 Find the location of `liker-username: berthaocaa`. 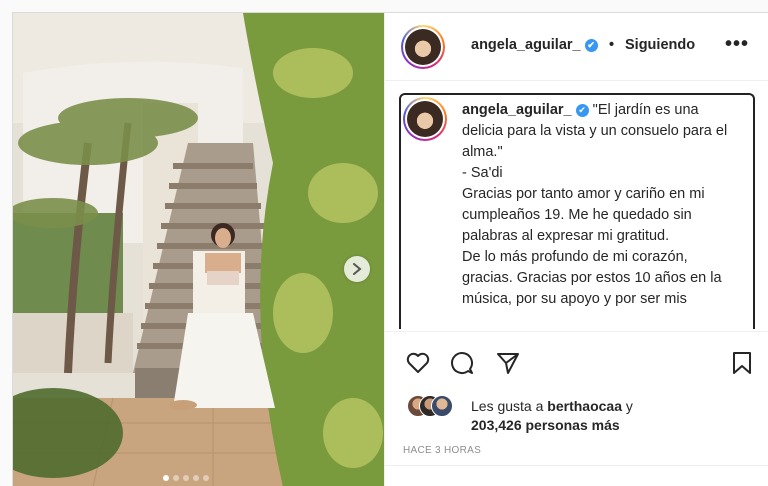

liker-username: berthaocaa is located at coordinates (584, 406).